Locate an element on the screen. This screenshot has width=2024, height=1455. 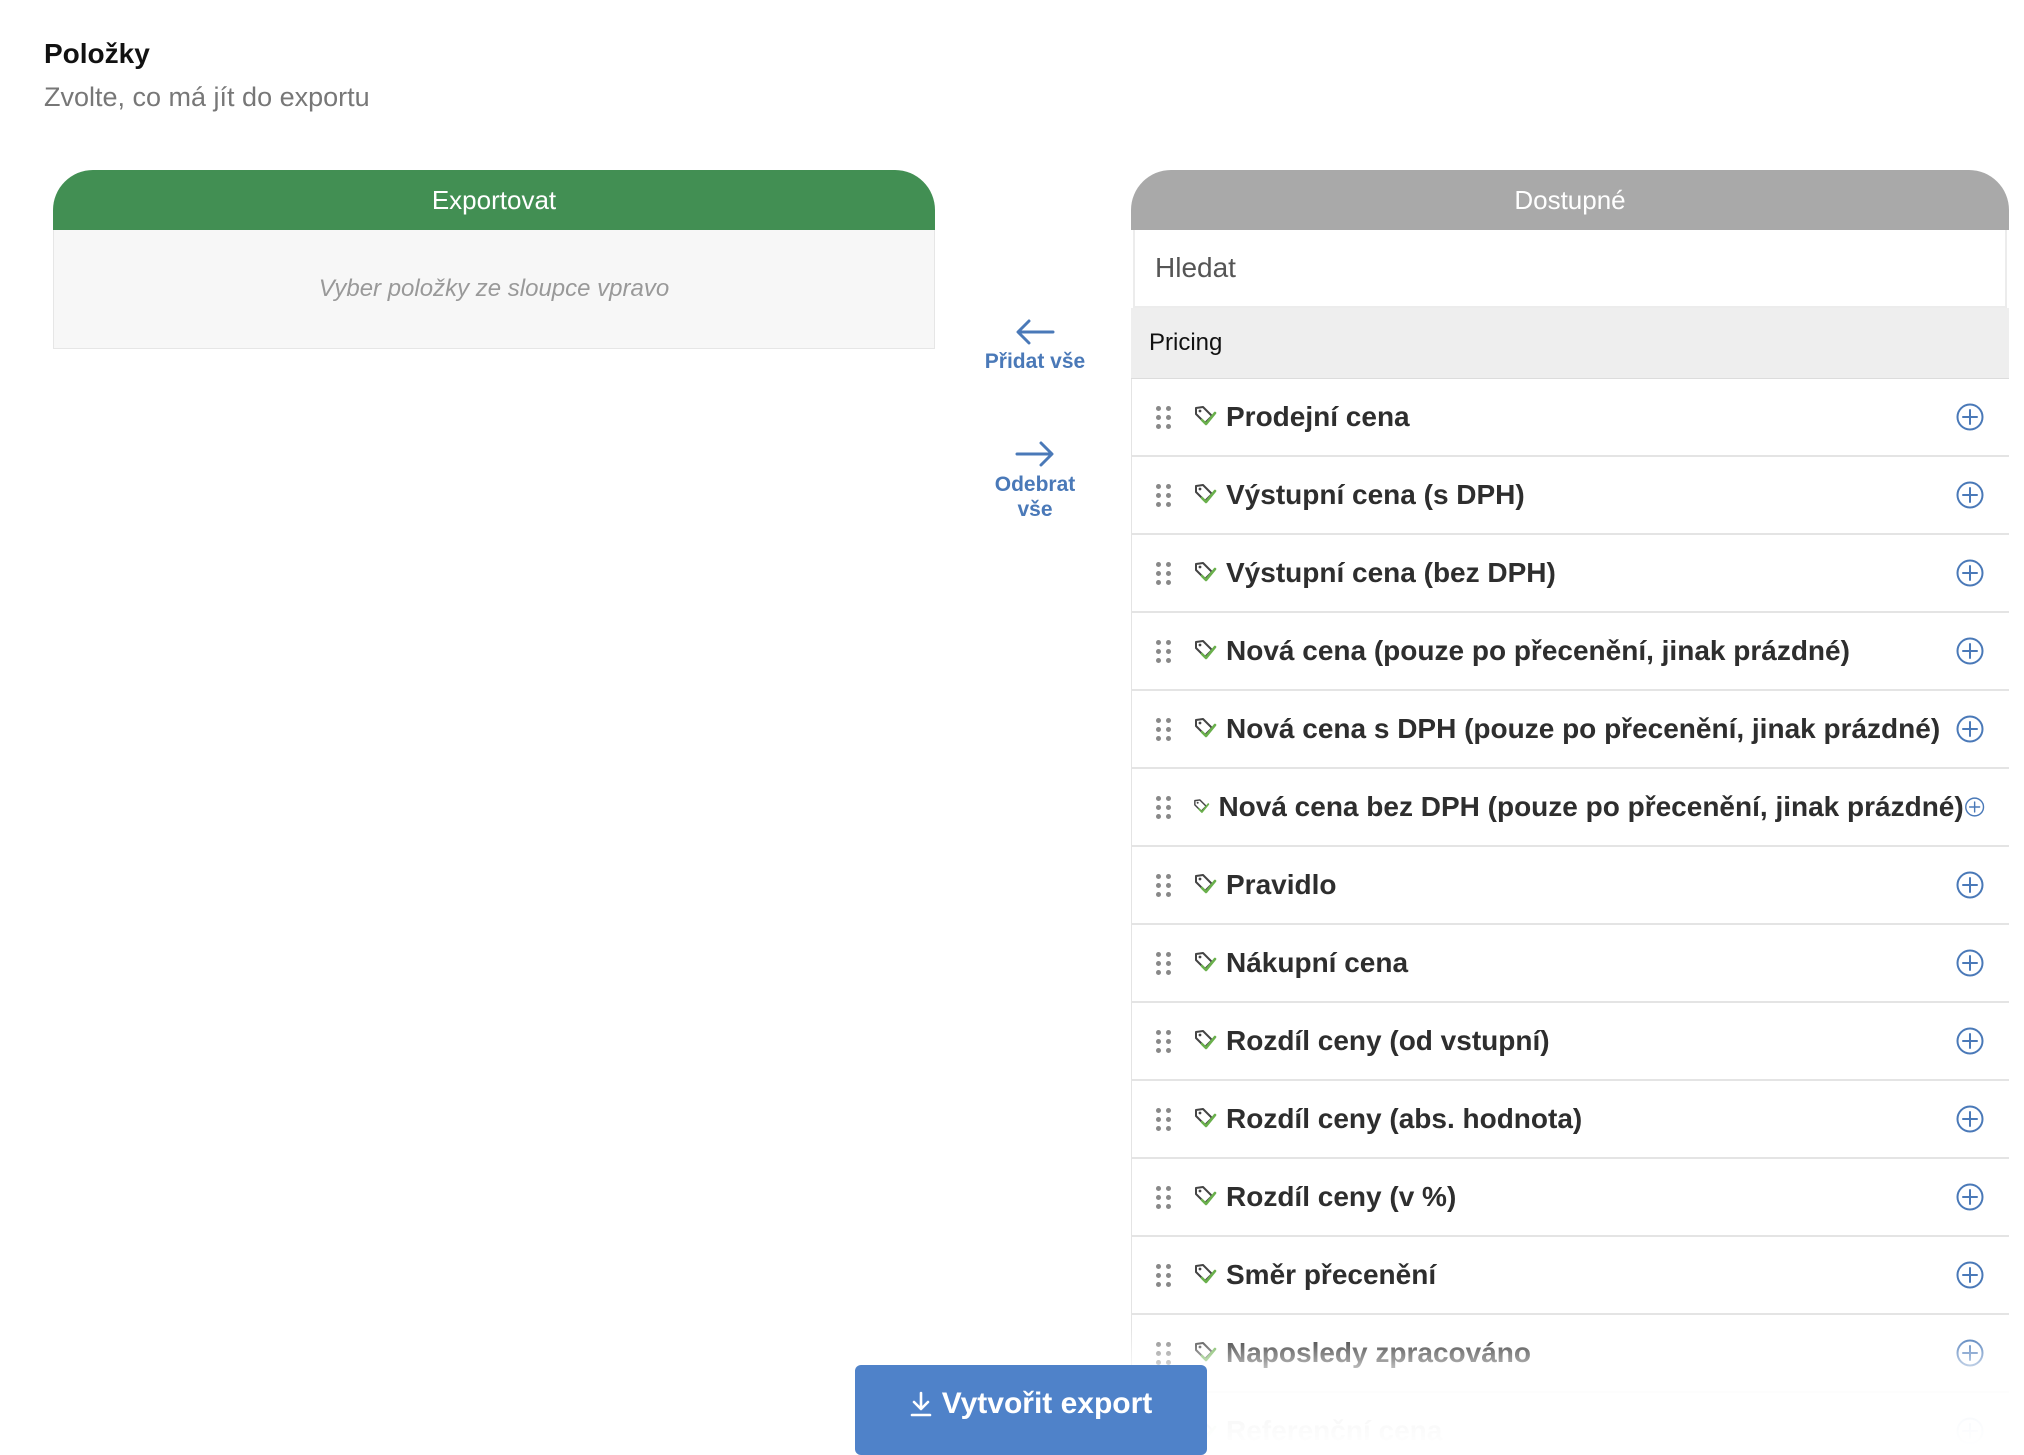
remove-all-button: Odebrat vše is located at coordinates (1035, 481).